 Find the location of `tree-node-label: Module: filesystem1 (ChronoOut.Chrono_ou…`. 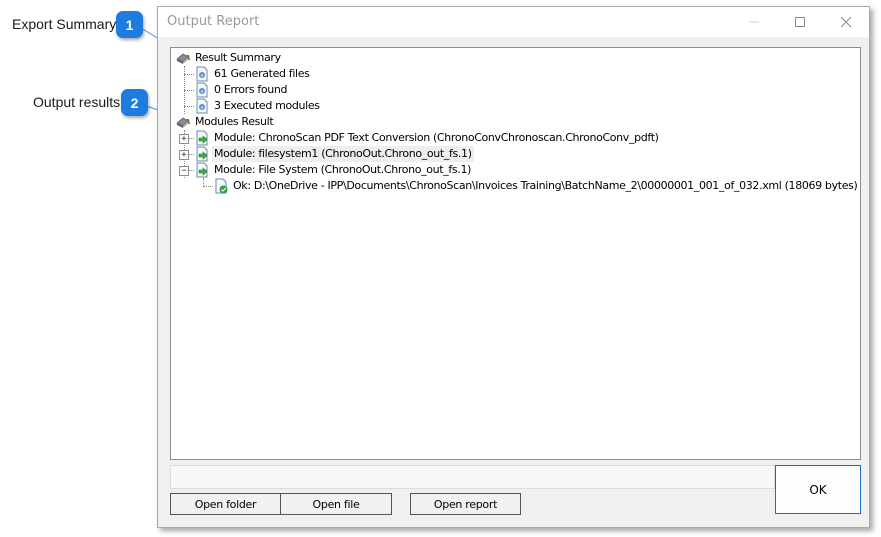

tree-node-label: Module: filesystem1 (ChronoOut.Chrono_ou… is located at coordinates (343, 154).